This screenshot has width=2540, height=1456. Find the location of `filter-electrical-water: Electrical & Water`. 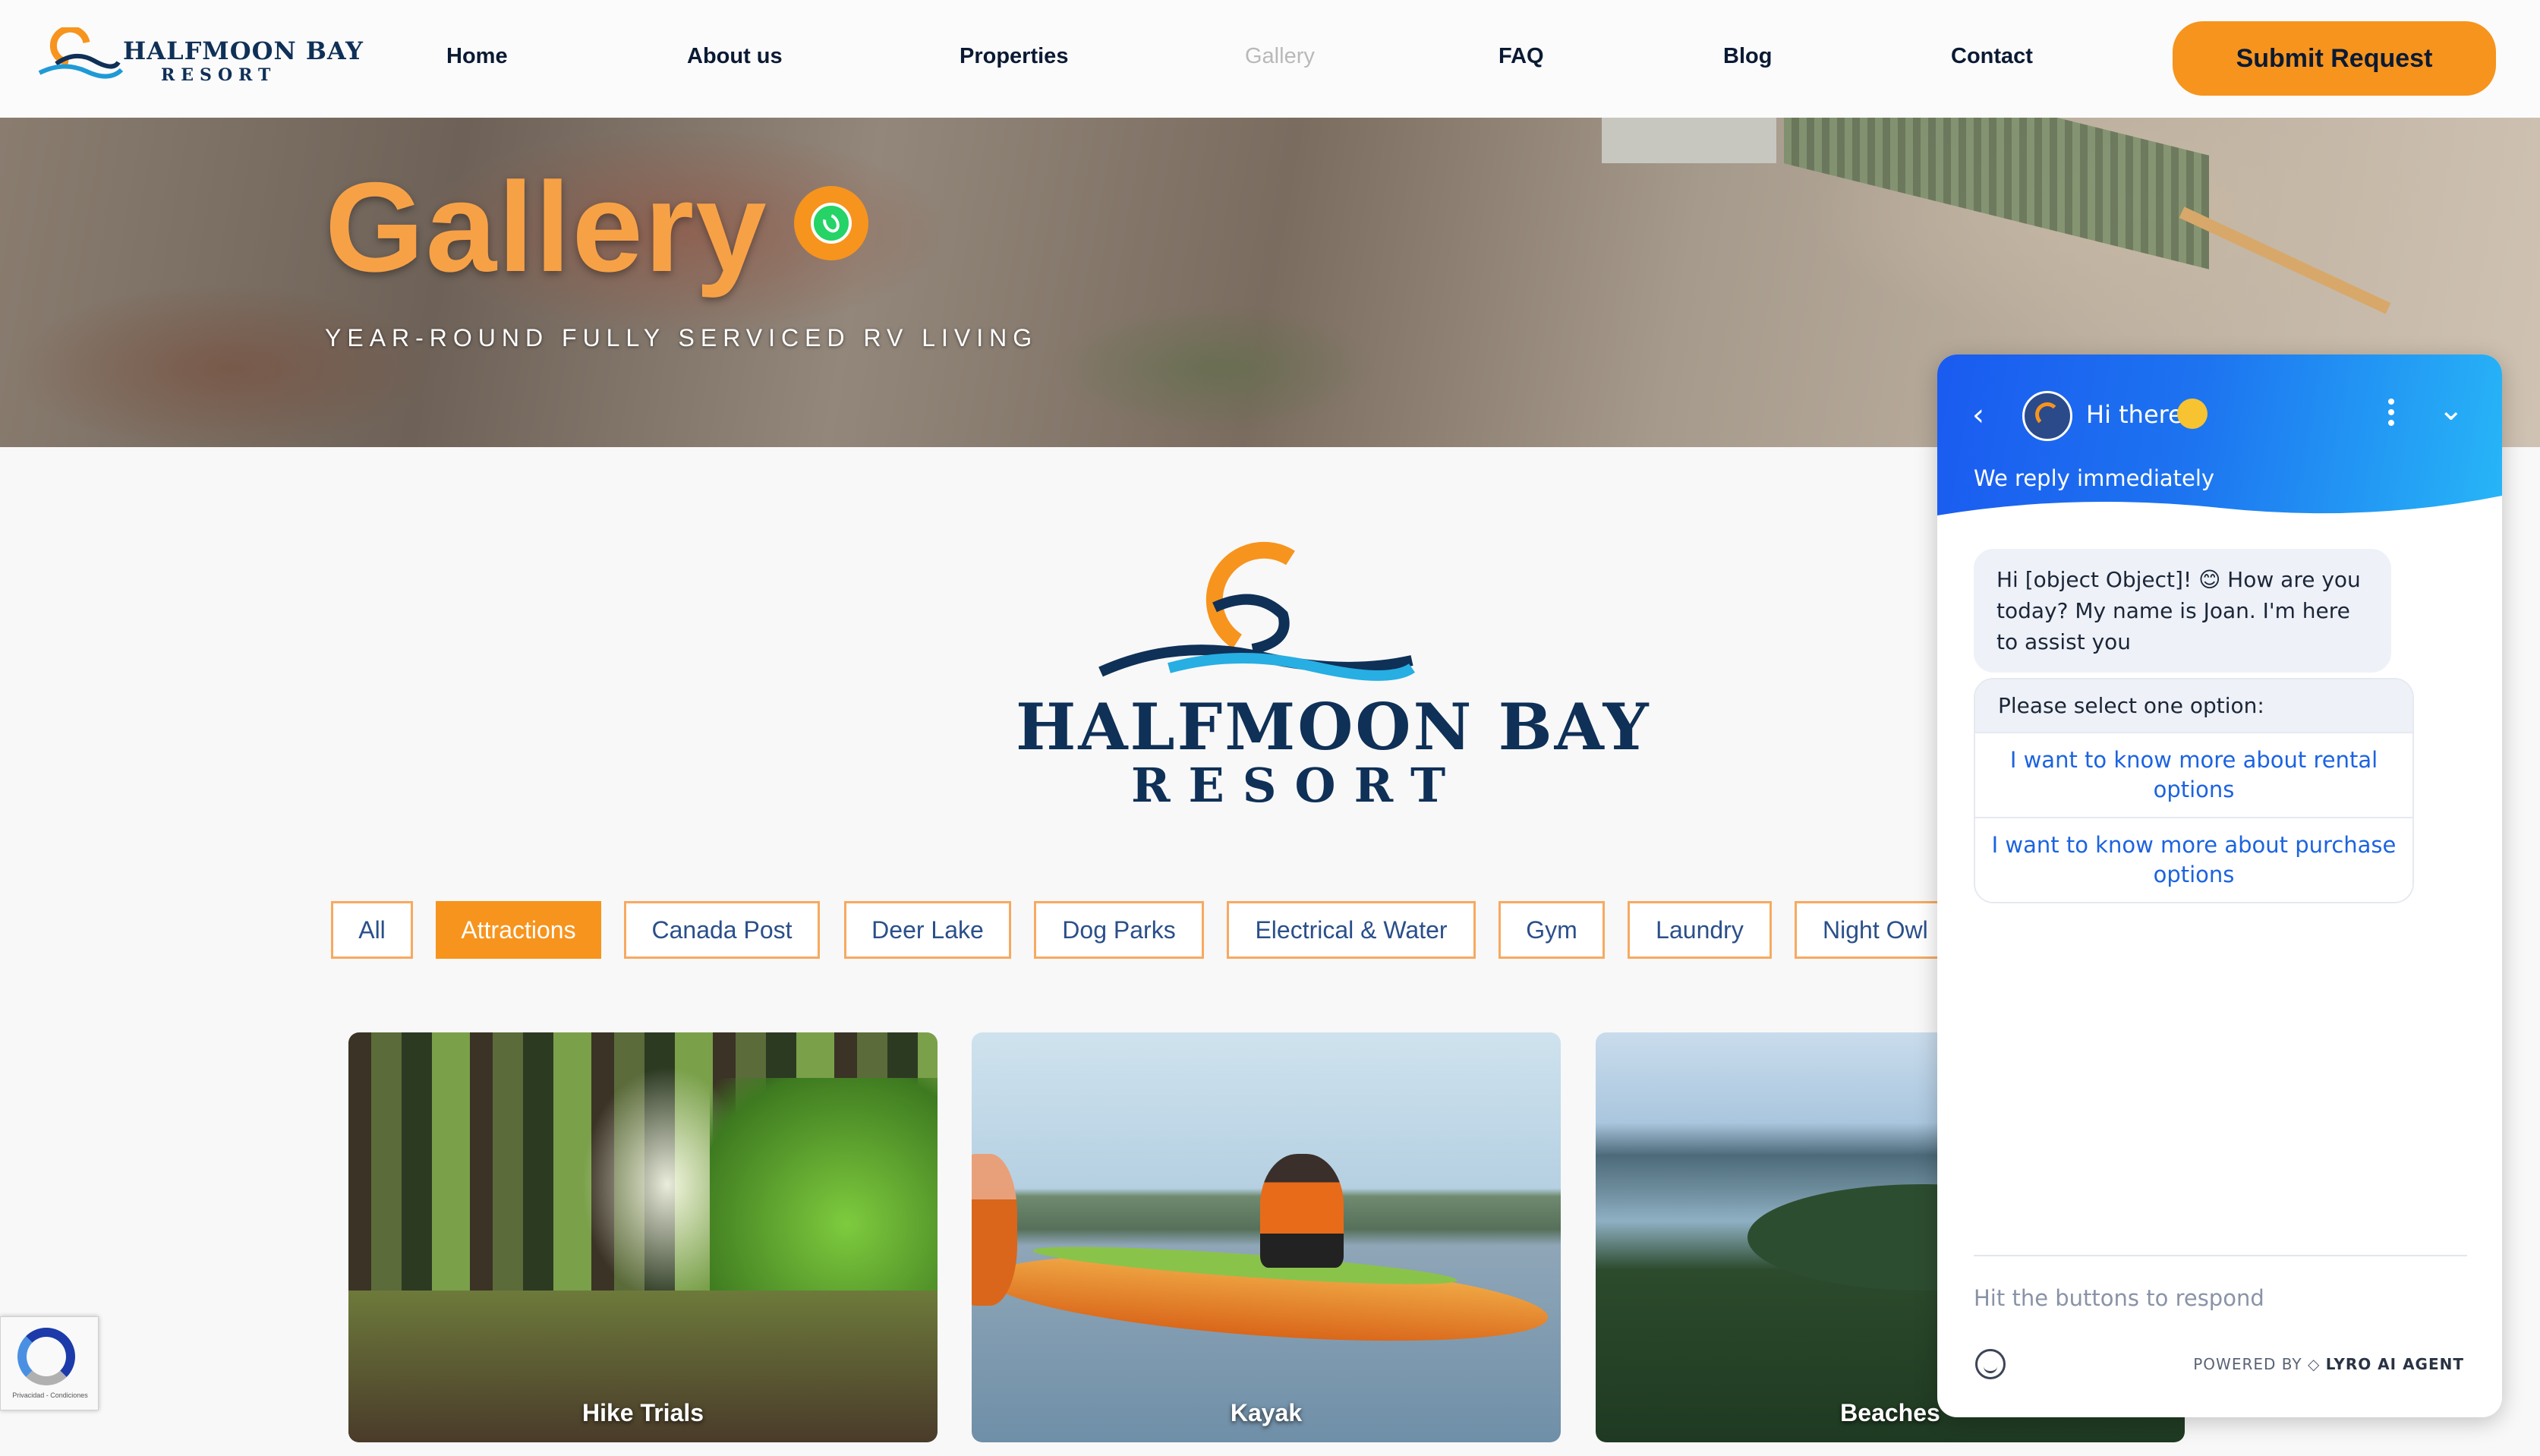

filter-electrical-water: Electrical & Water is located at coordinates (1351, 930).